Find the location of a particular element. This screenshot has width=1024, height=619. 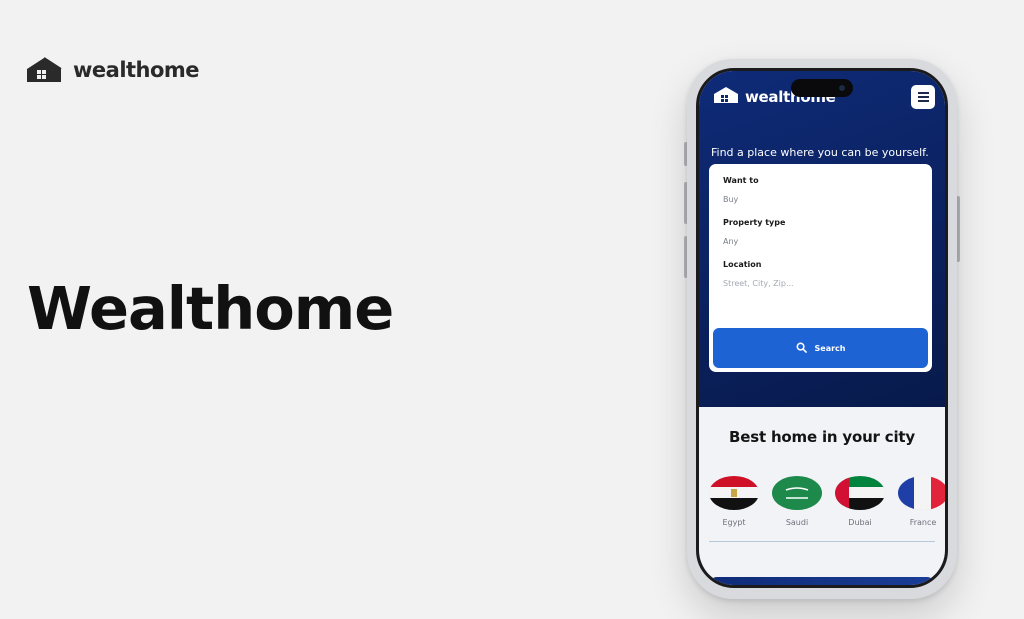

divider is located at coordinates (822, 541).